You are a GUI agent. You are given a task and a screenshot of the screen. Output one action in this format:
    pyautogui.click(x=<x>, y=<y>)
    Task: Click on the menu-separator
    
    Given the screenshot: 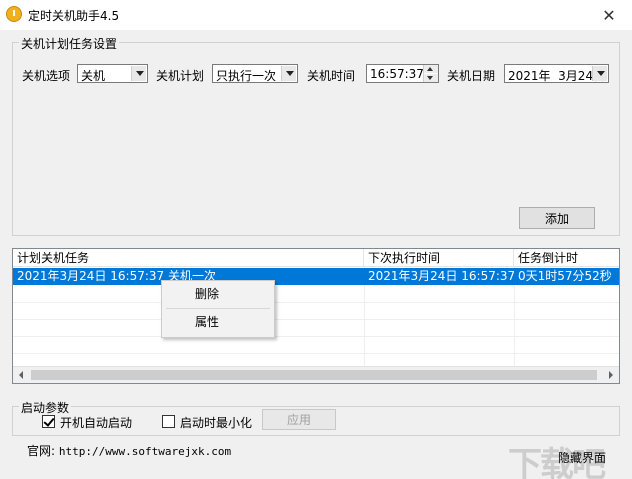 What is the action you would take?
    pyautogui.click(x=218, y=308)
    